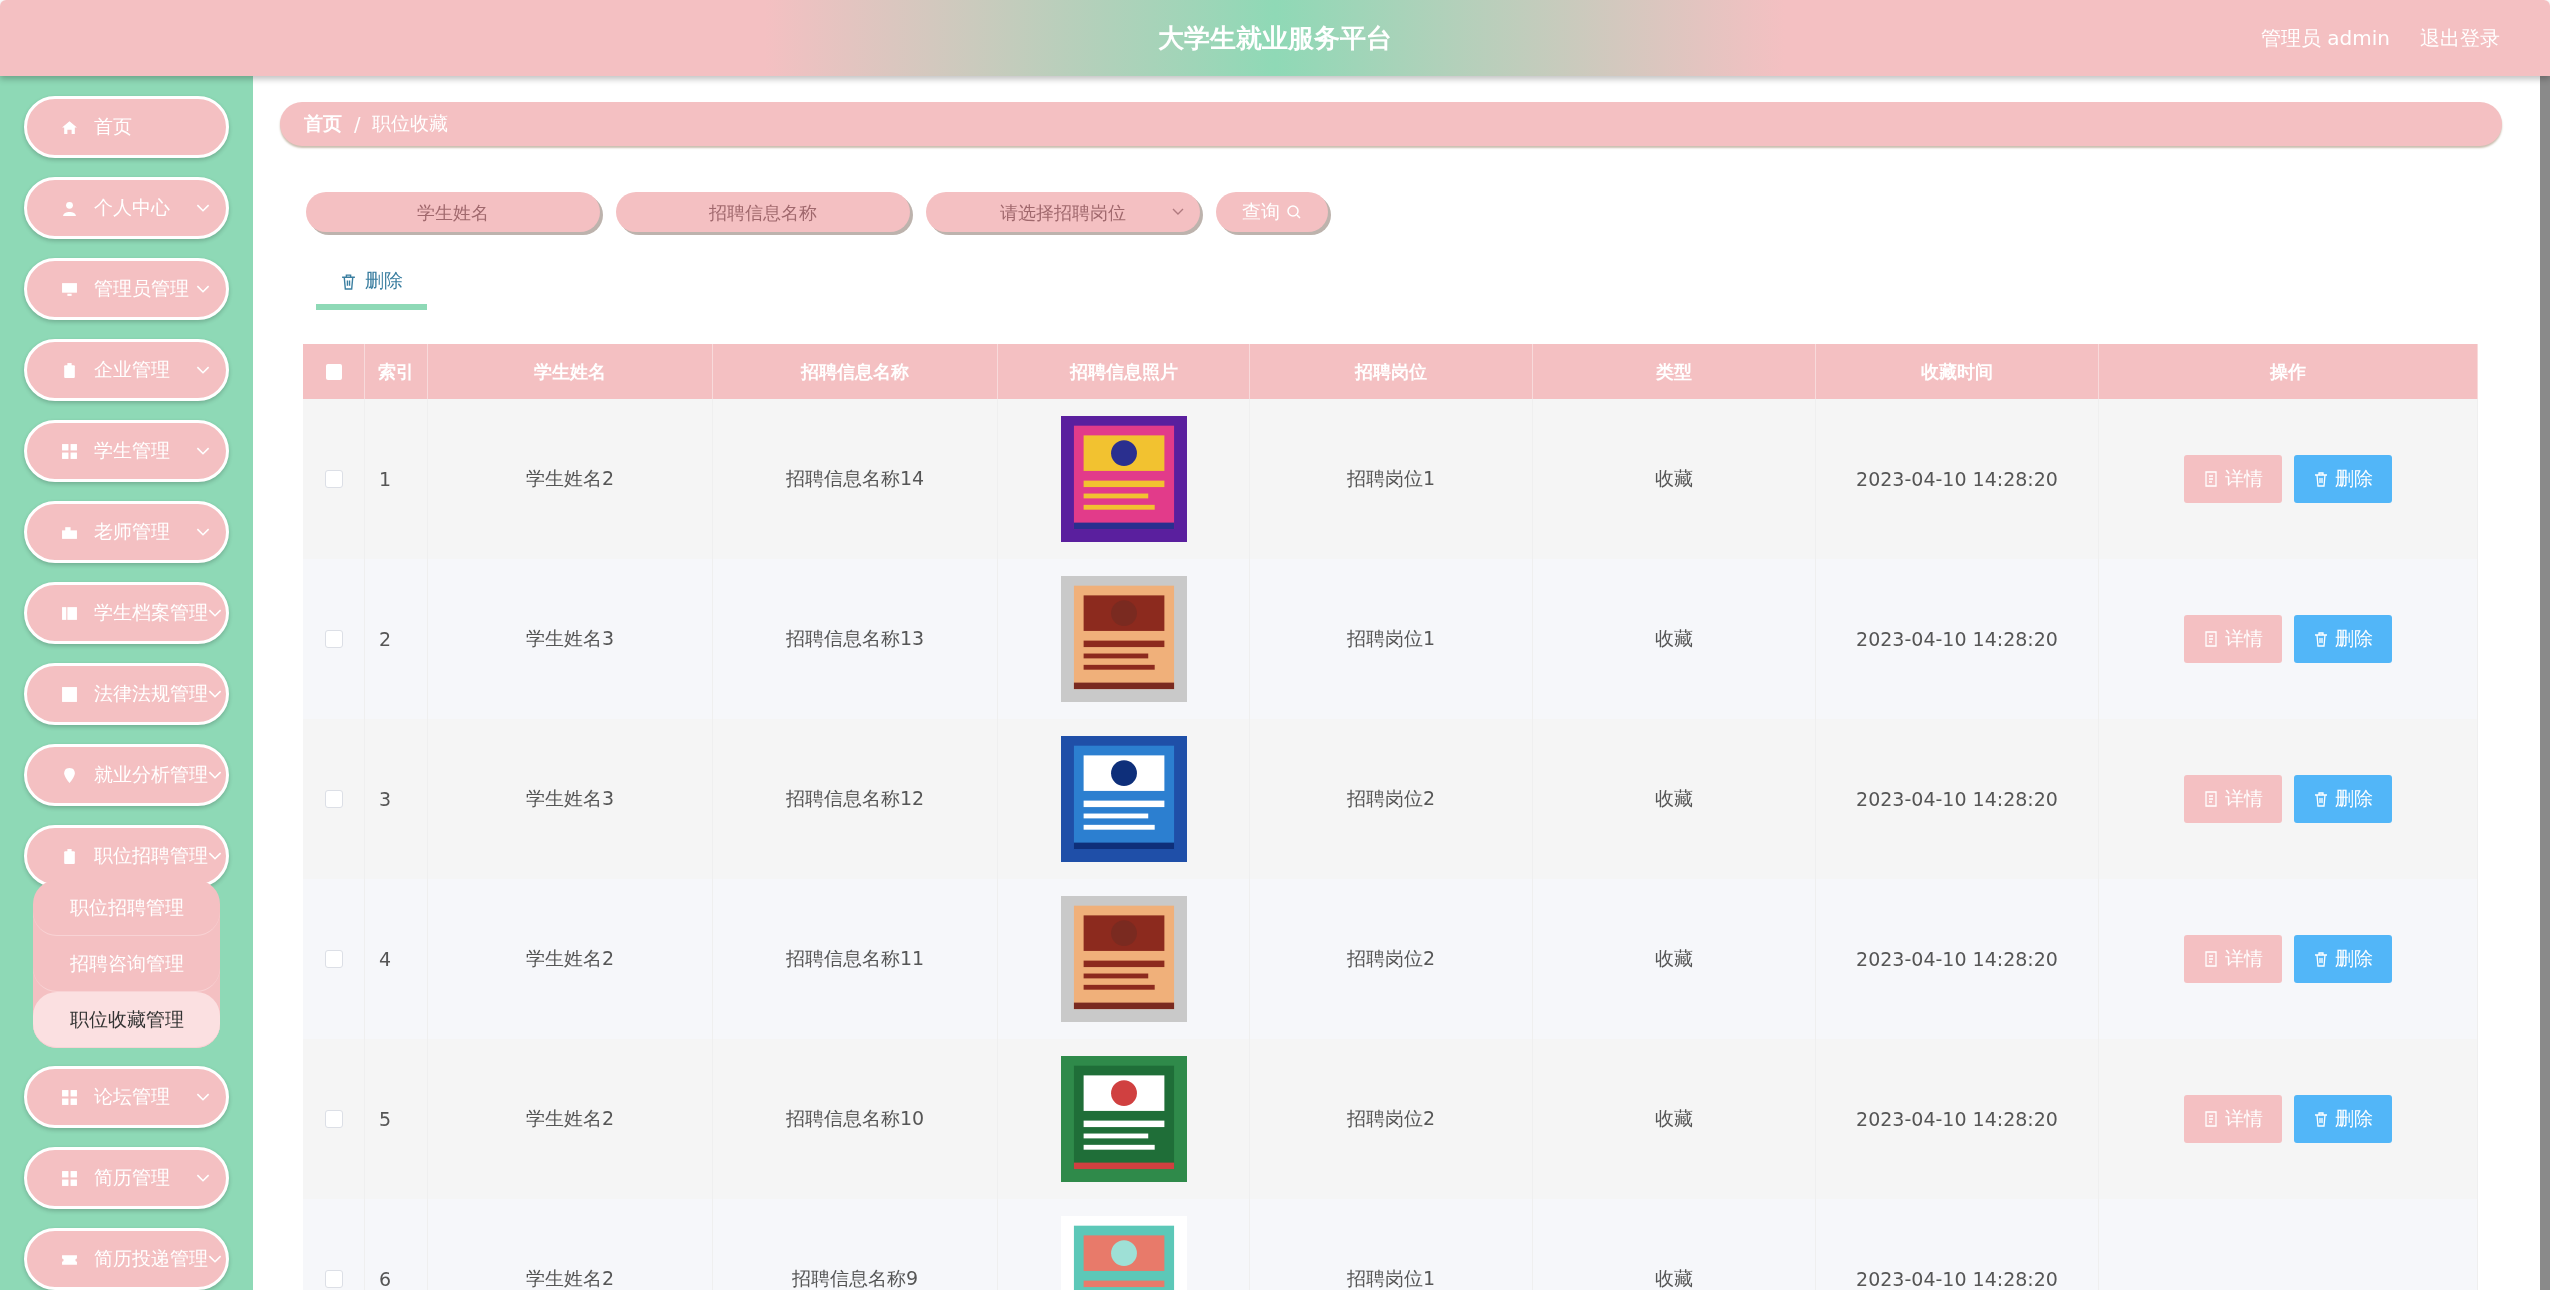  I want to click on table-cell: 招聘岗位1, so click(1391, 1278).